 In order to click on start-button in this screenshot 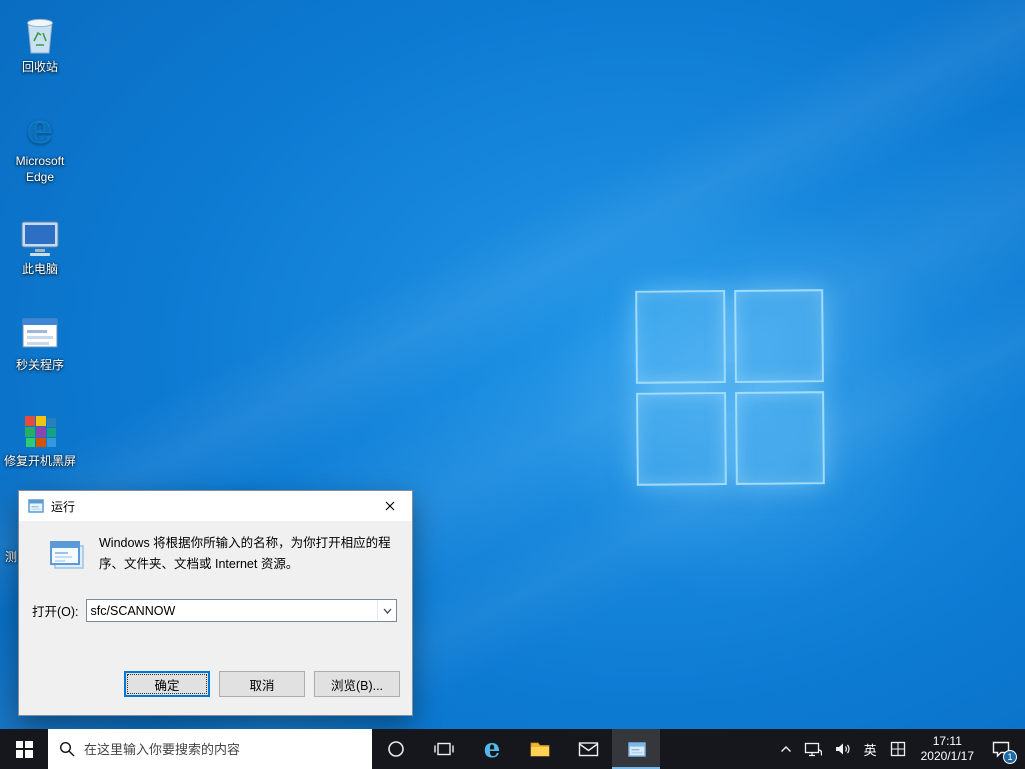, I will do `click(24, 749)`.